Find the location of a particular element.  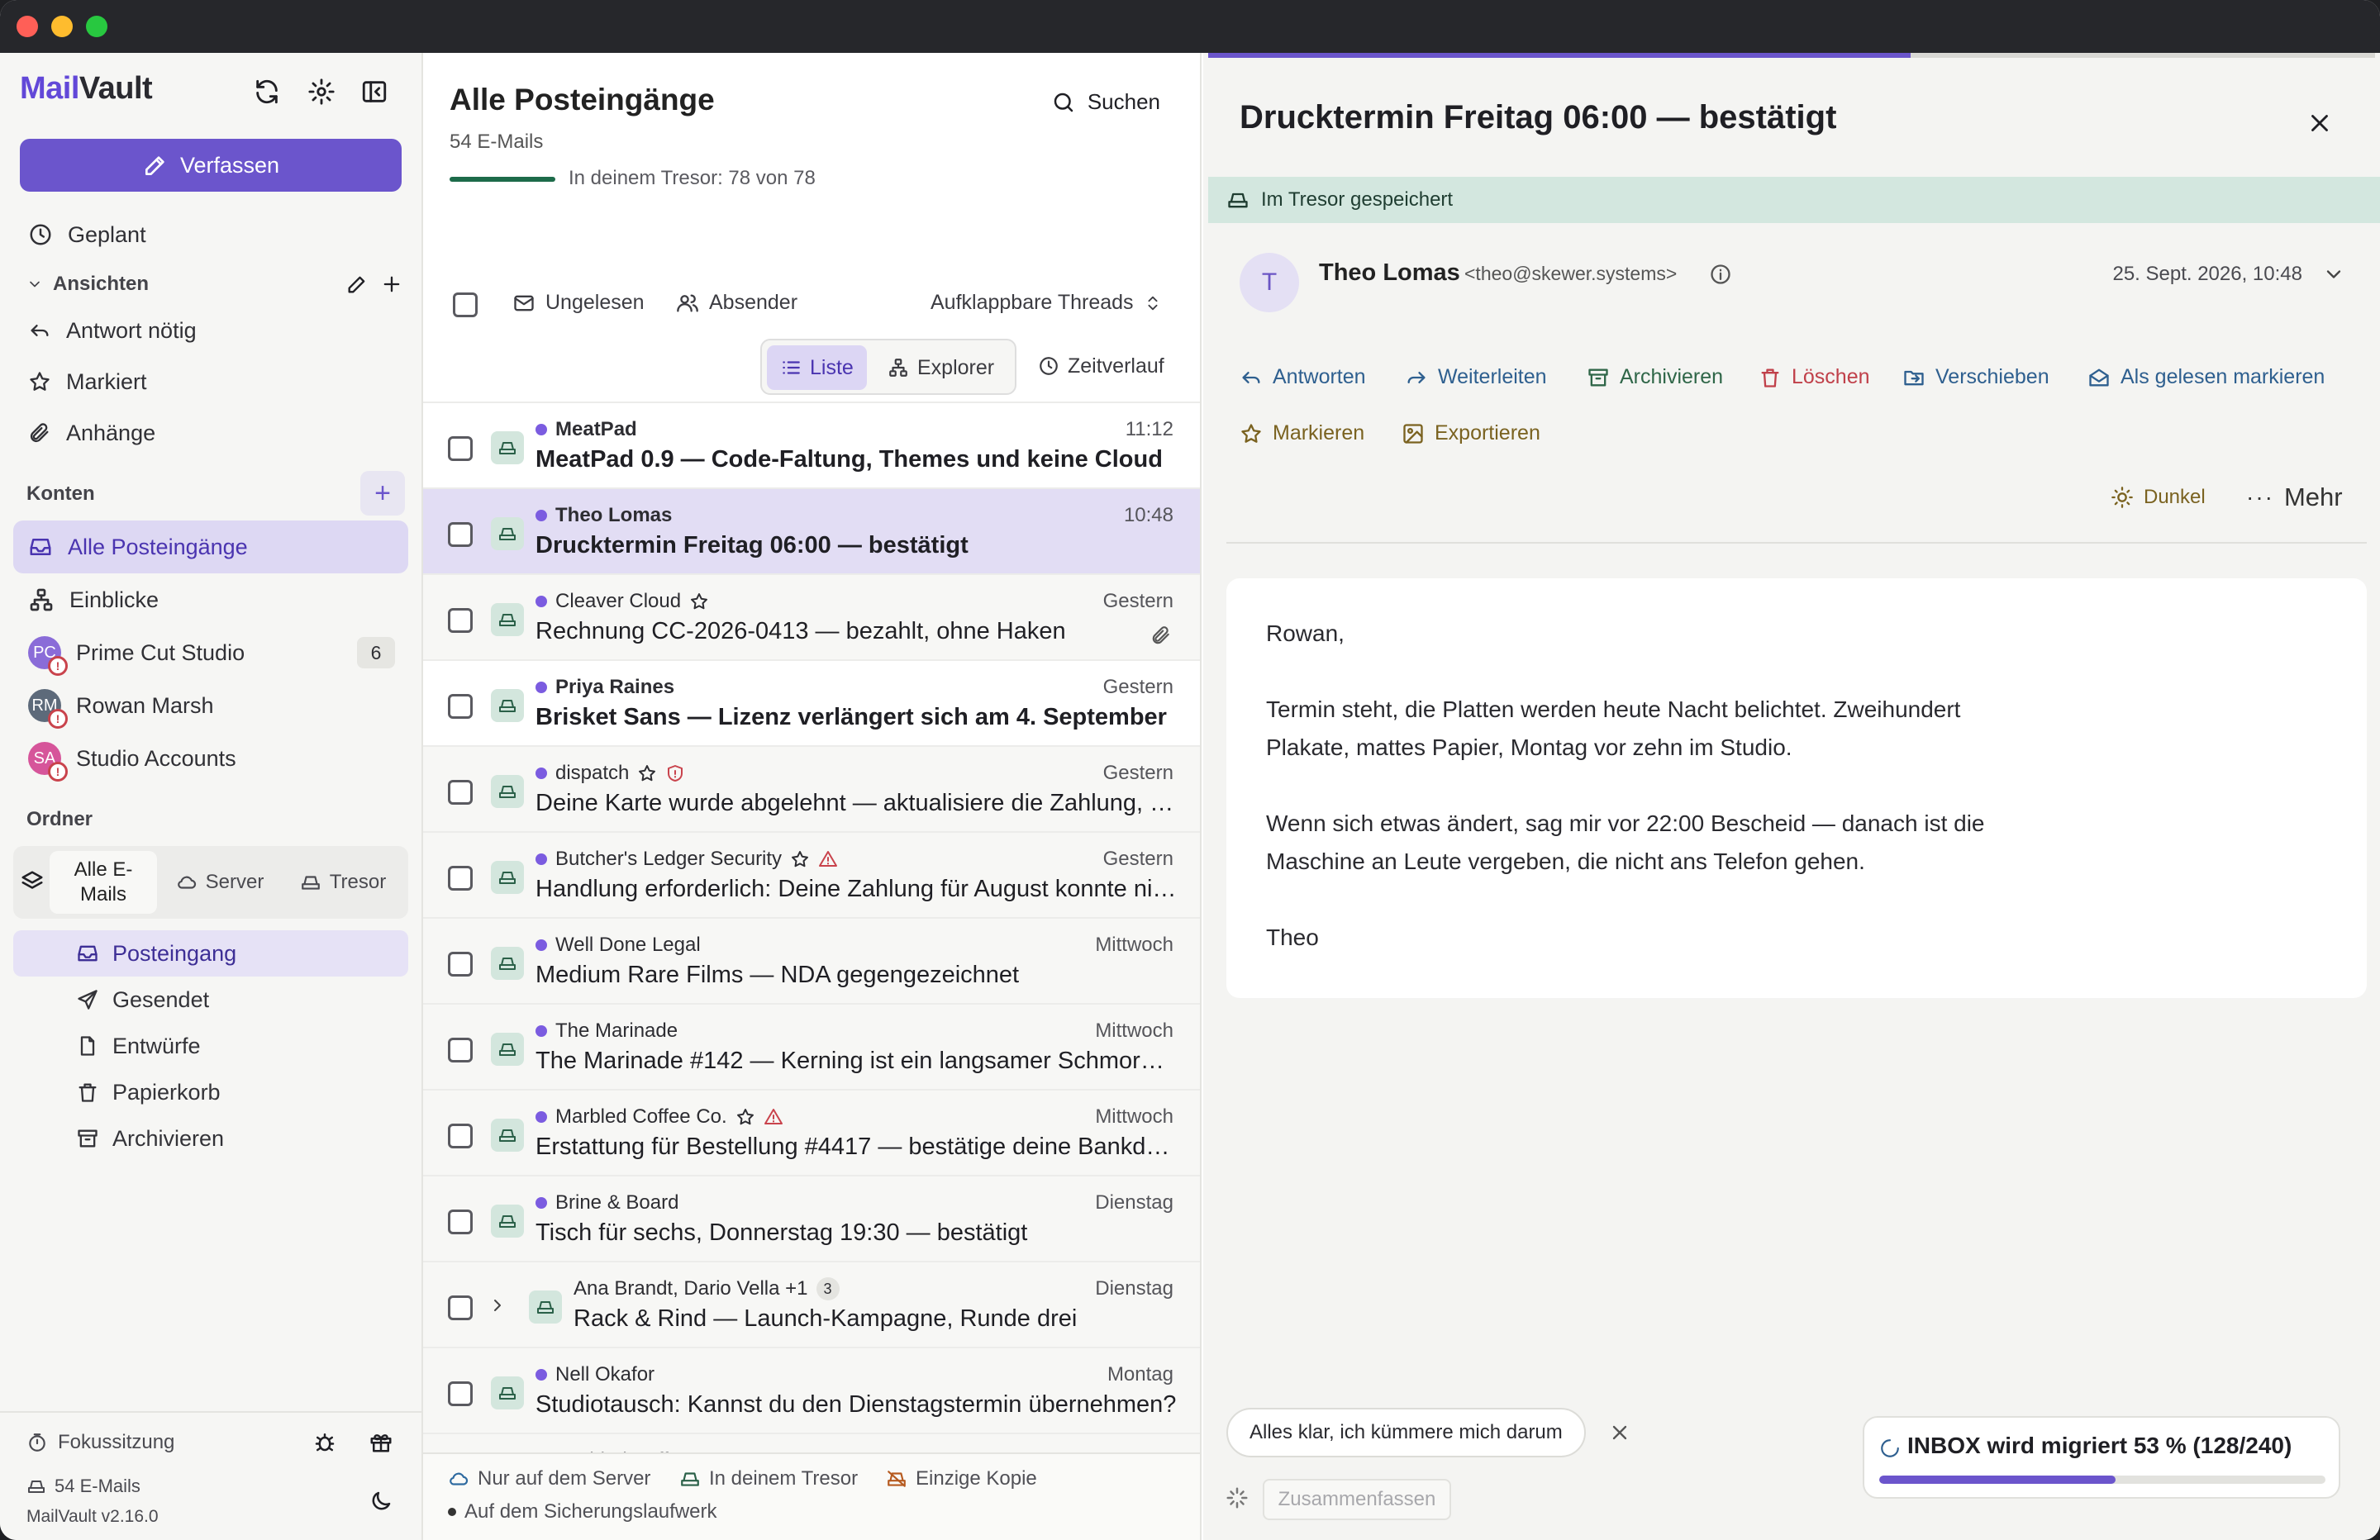

sidebar-item-scheduled: Geplant is located at coordinates (210, 234).